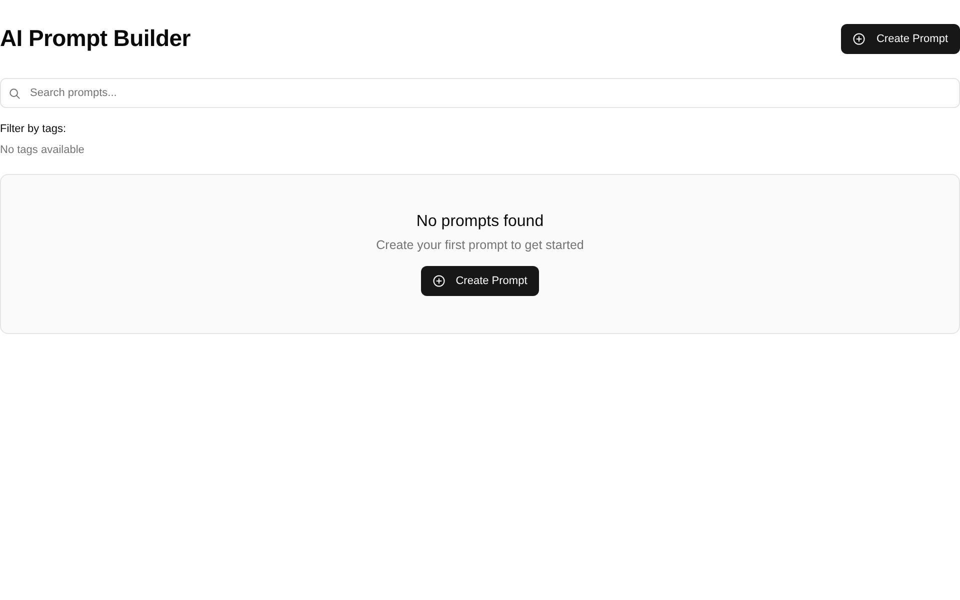 This screenshot has height=600, width=960. What do you see at coordinates (480, 245) in the screenshot?
I see `empty-state-subtitle: Create your first prompt to get started` at bounding box center [480, 245].